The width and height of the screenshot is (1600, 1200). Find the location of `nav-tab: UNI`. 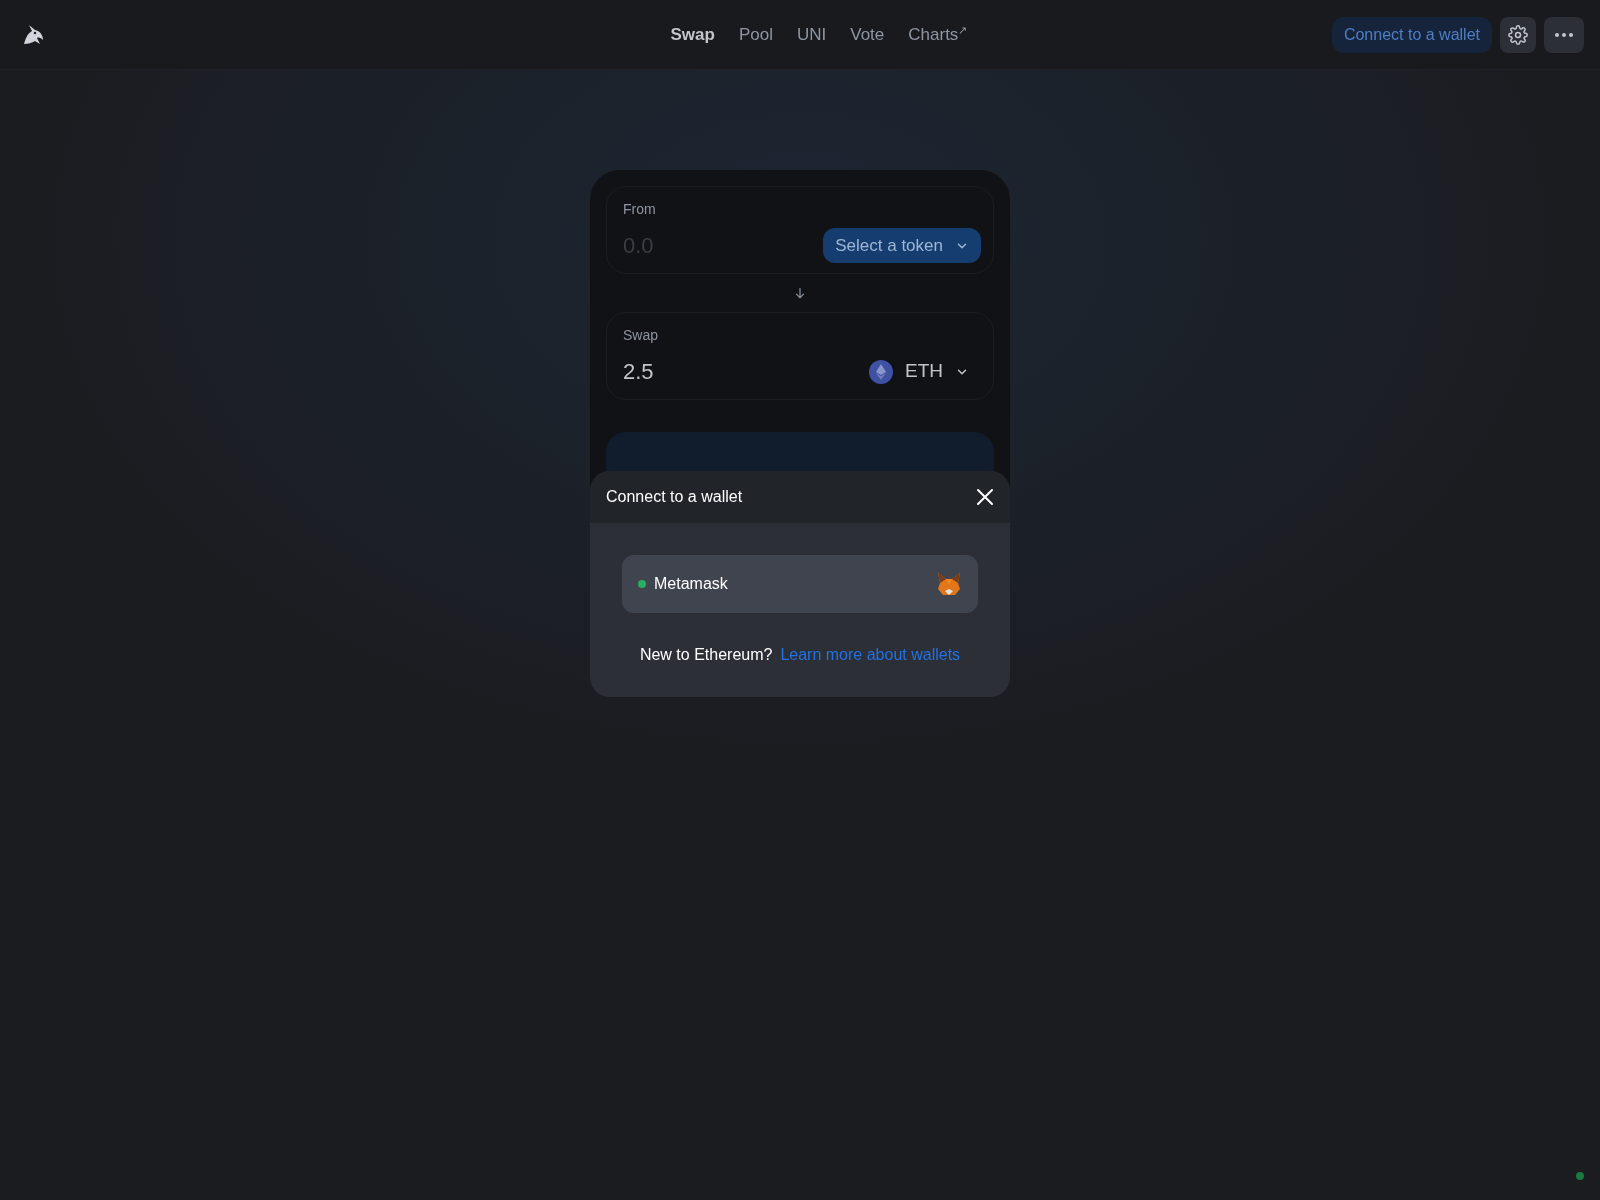

nav-tab: UNI is located at coordinates (811, 34).